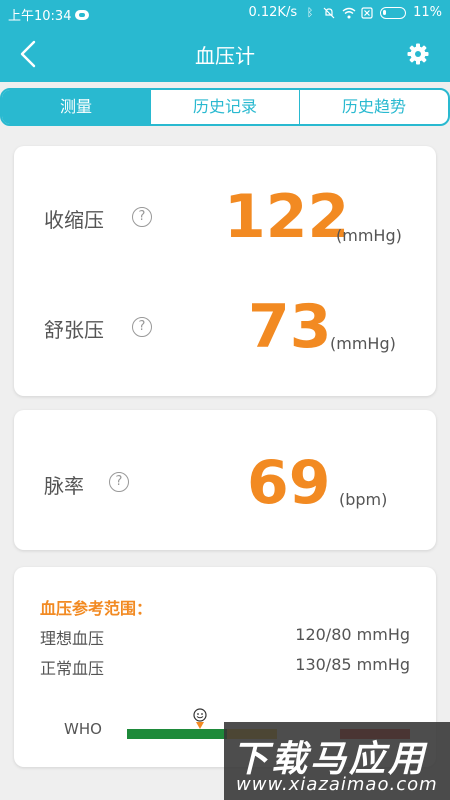 The height and width of the screenshot is (800, 450). I want to click on status-time: 上午10:34, so click(40, 16).